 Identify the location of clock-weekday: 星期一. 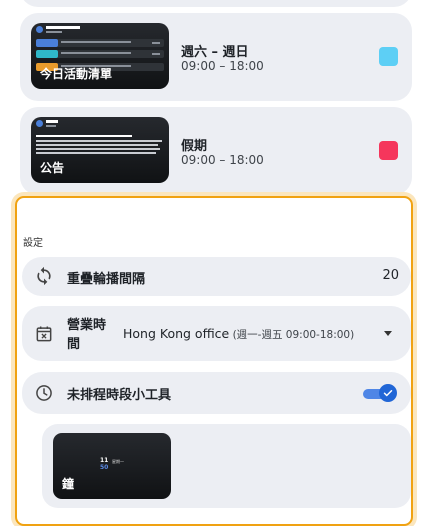
(118, 461).